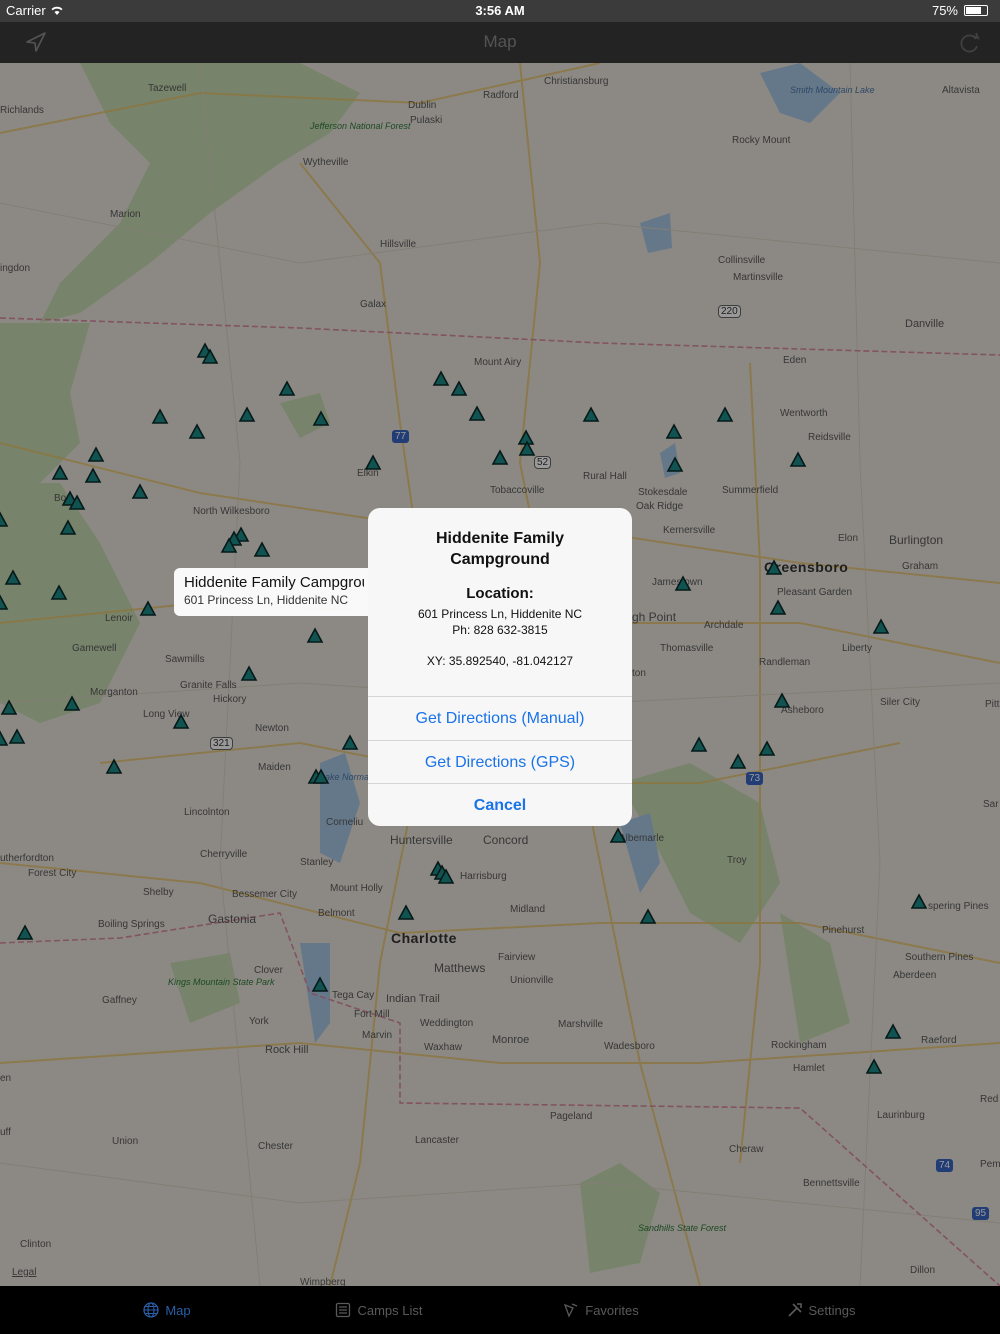  What do you see at coordinates (178, 1310) in the screenshot?
I see `tab-label: Map` at bounding box center [178, 1310].